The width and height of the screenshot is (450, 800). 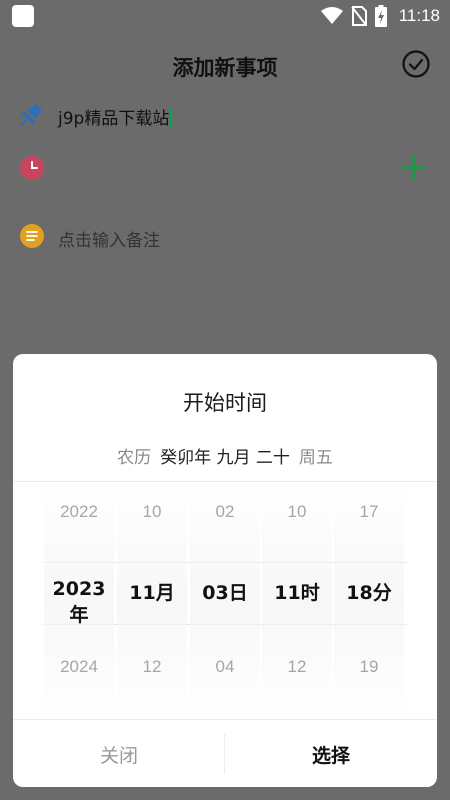 I want to click on select-button: 选择, so click(x=331, y=753).